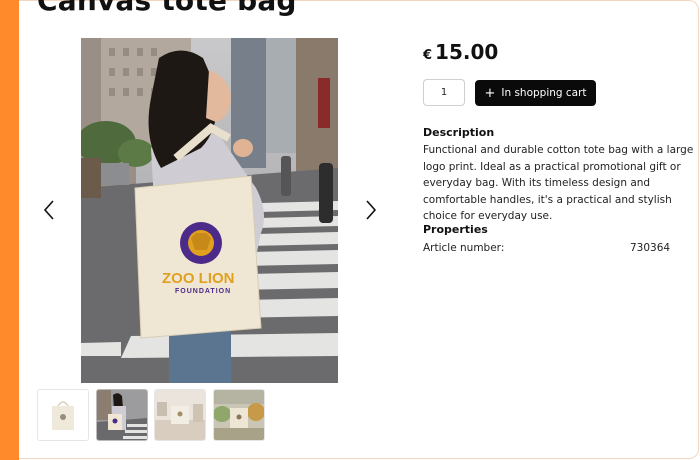 This screenshot has height=460, width=700. What do you see at coordinates (9, 230) in the screenshot?
I see `left-accent-bar` at bounding box center [9, 230].